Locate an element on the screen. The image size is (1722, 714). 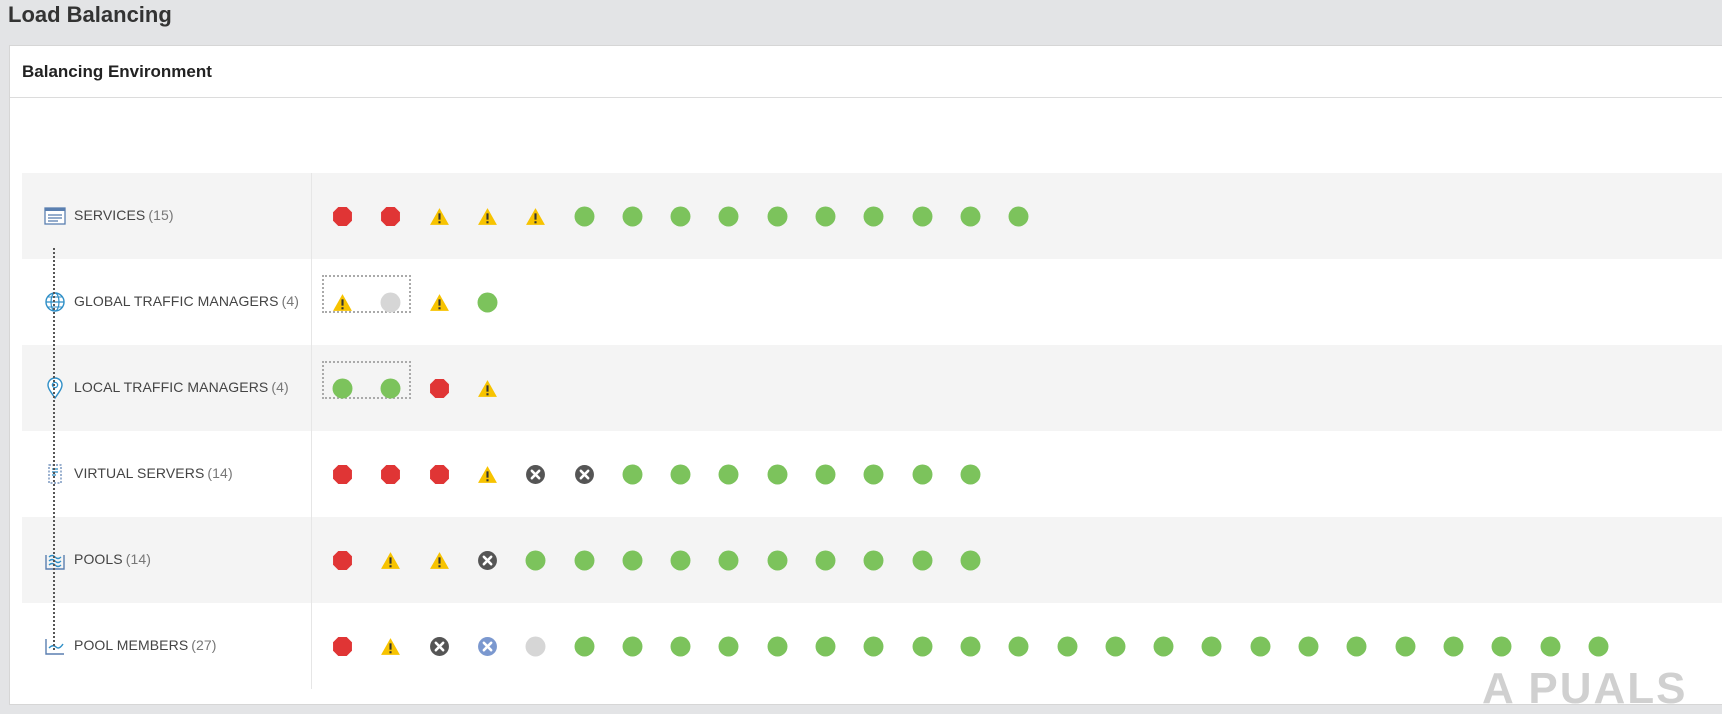
row-label-text: LOCAL TRAFFIC MANAGERS is located at coordinates (171, 387).